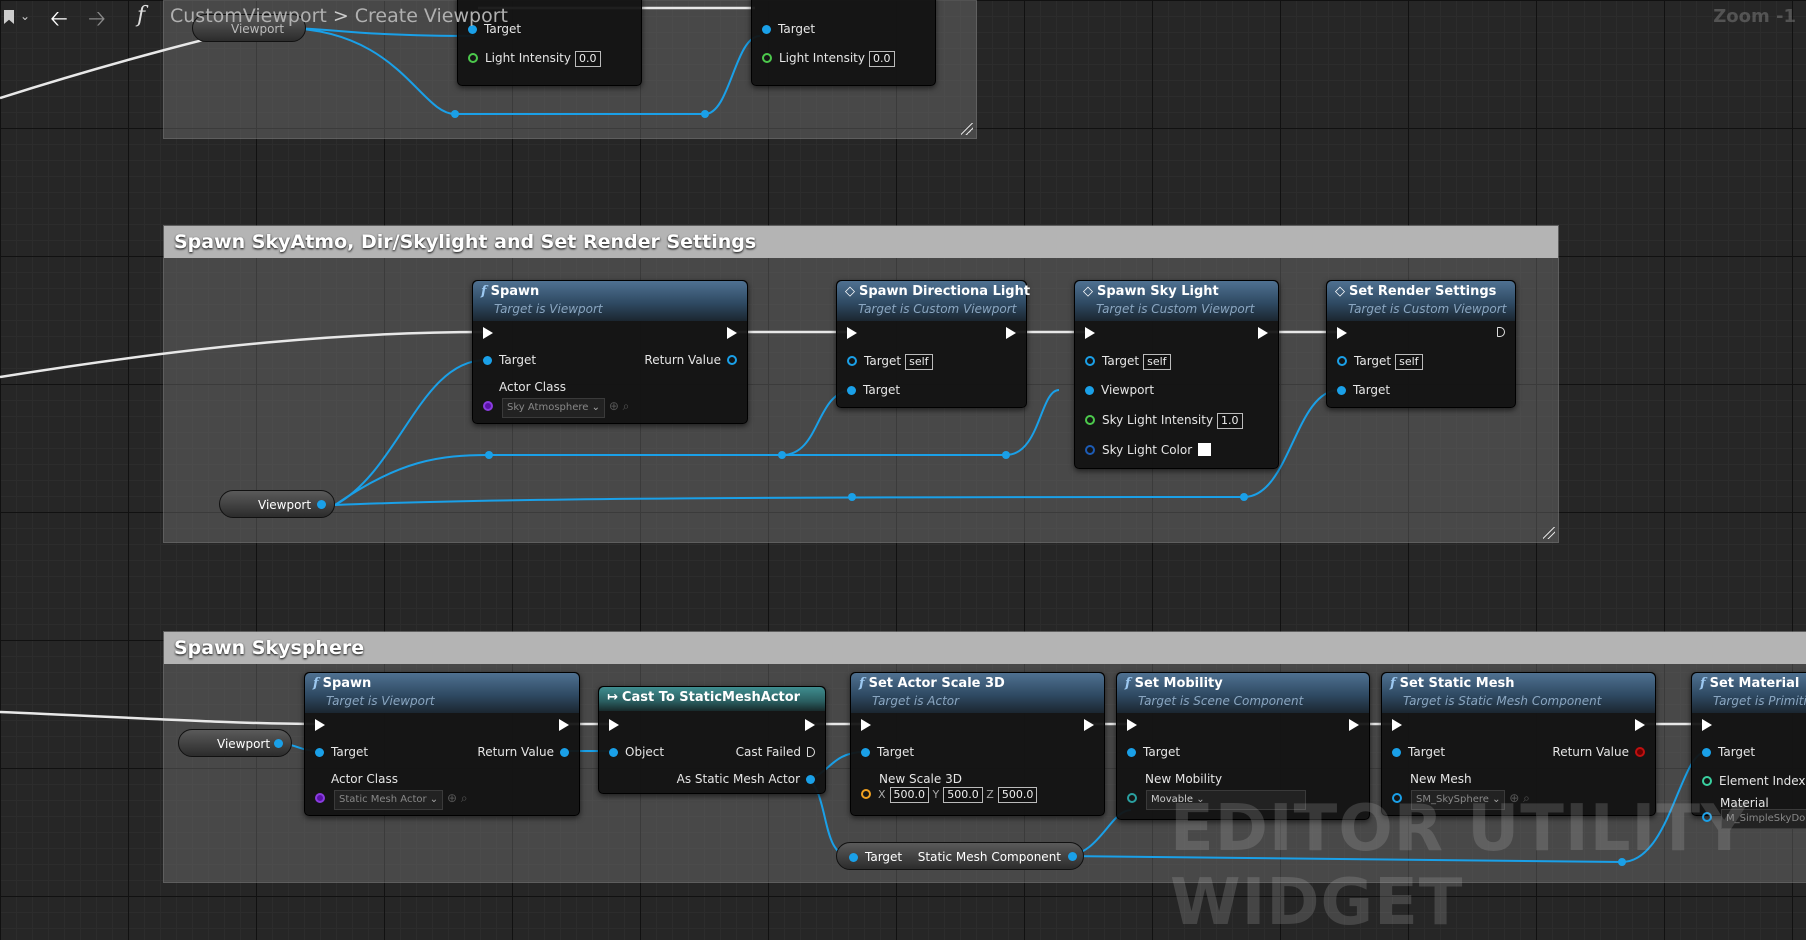 The width and height of the screenshot is (1806, 940). Describe the element at coordinates (989, 857) in the screenshot. I see `pin-label: Static Mesh Component` at that location.